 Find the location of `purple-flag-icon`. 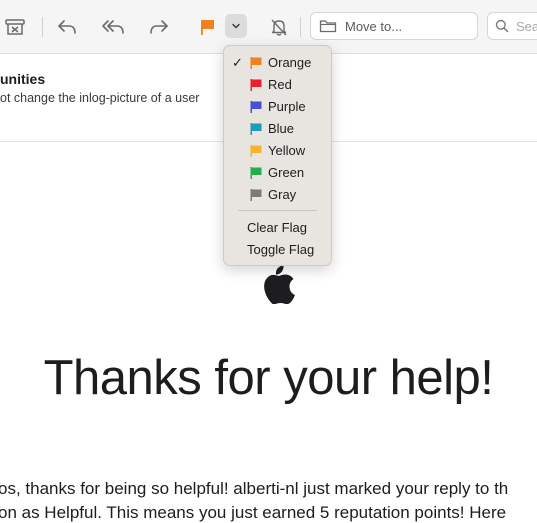

purple-flag-icon is located at coordinates (256, 107).